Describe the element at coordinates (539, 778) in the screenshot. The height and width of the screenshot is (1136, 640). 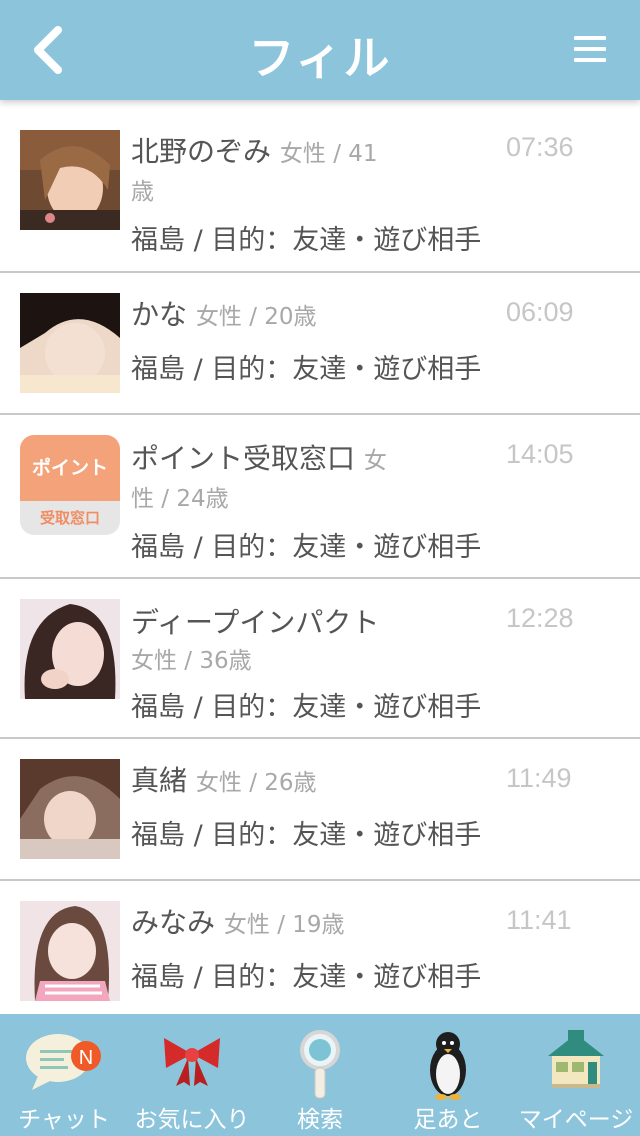
I see `timestamp: 11:49` at that location.